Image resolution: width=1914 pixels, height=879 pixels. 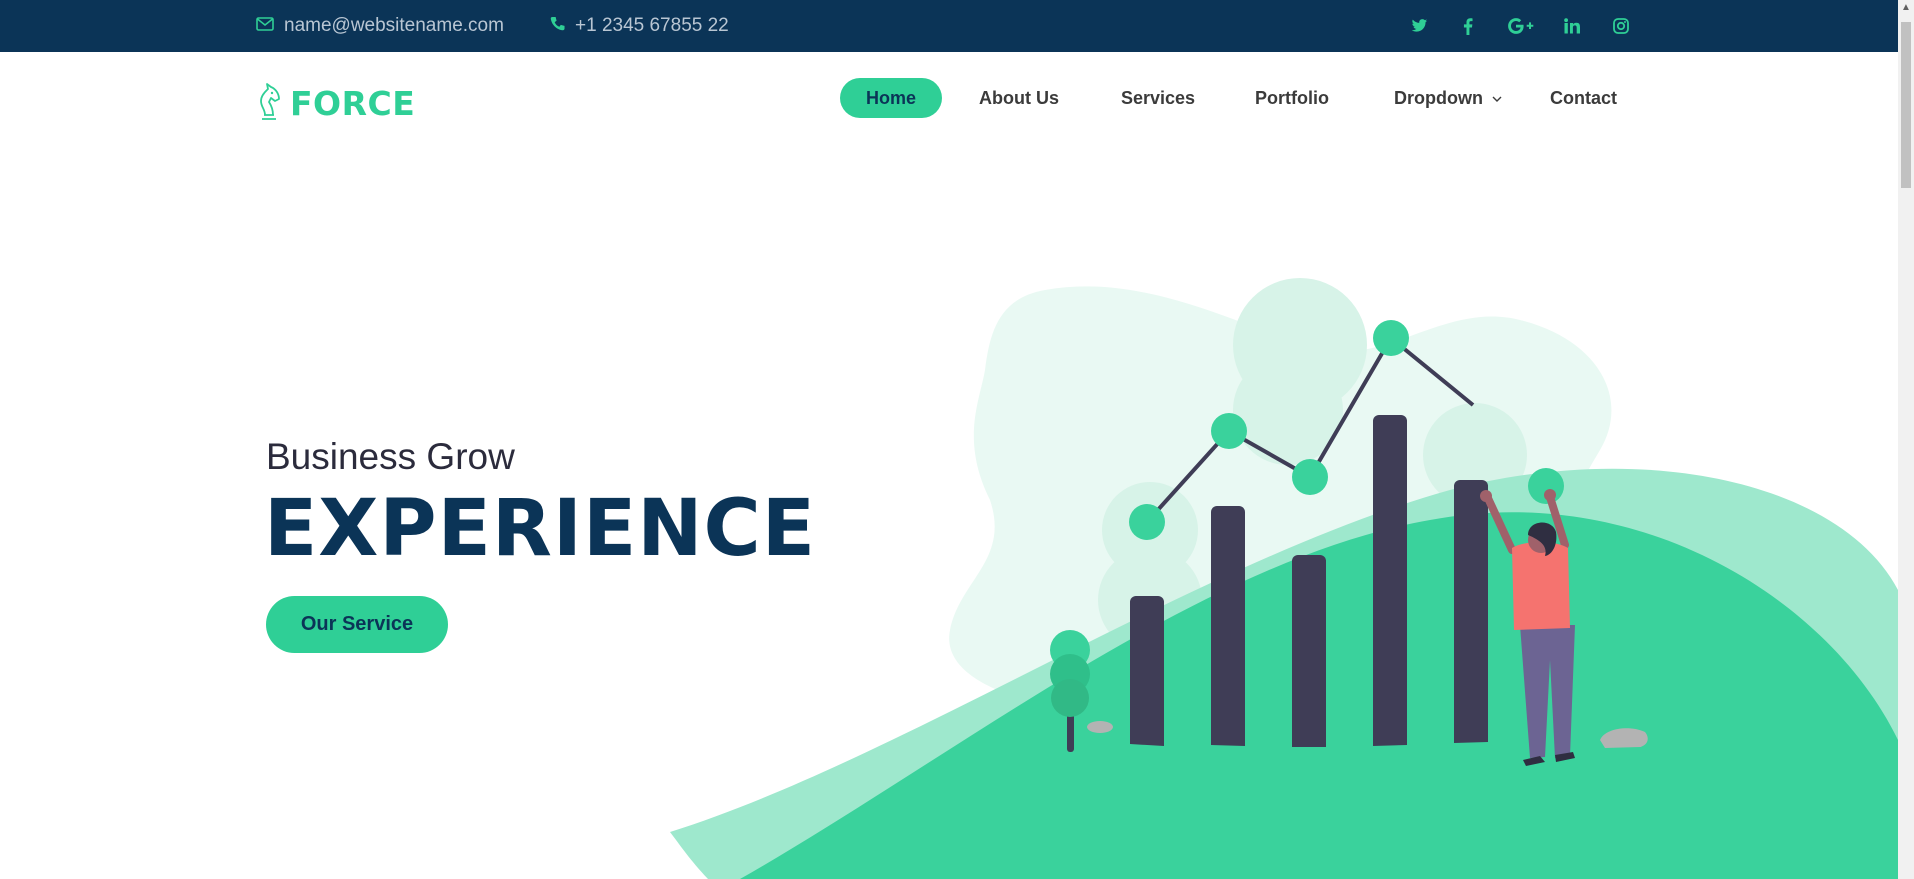 What do you see at coordinates (1100, 727) in the screenshot?
I see `rock-small` at bounding box center [1100, 727].